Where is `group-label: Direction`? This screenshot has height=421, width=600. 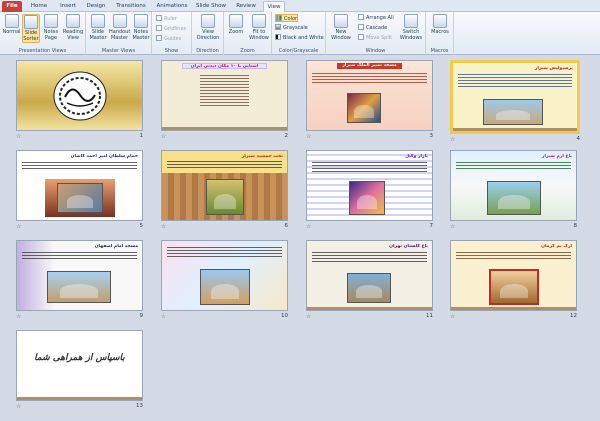 group-label: Direction is located at coordinates (207, 51).